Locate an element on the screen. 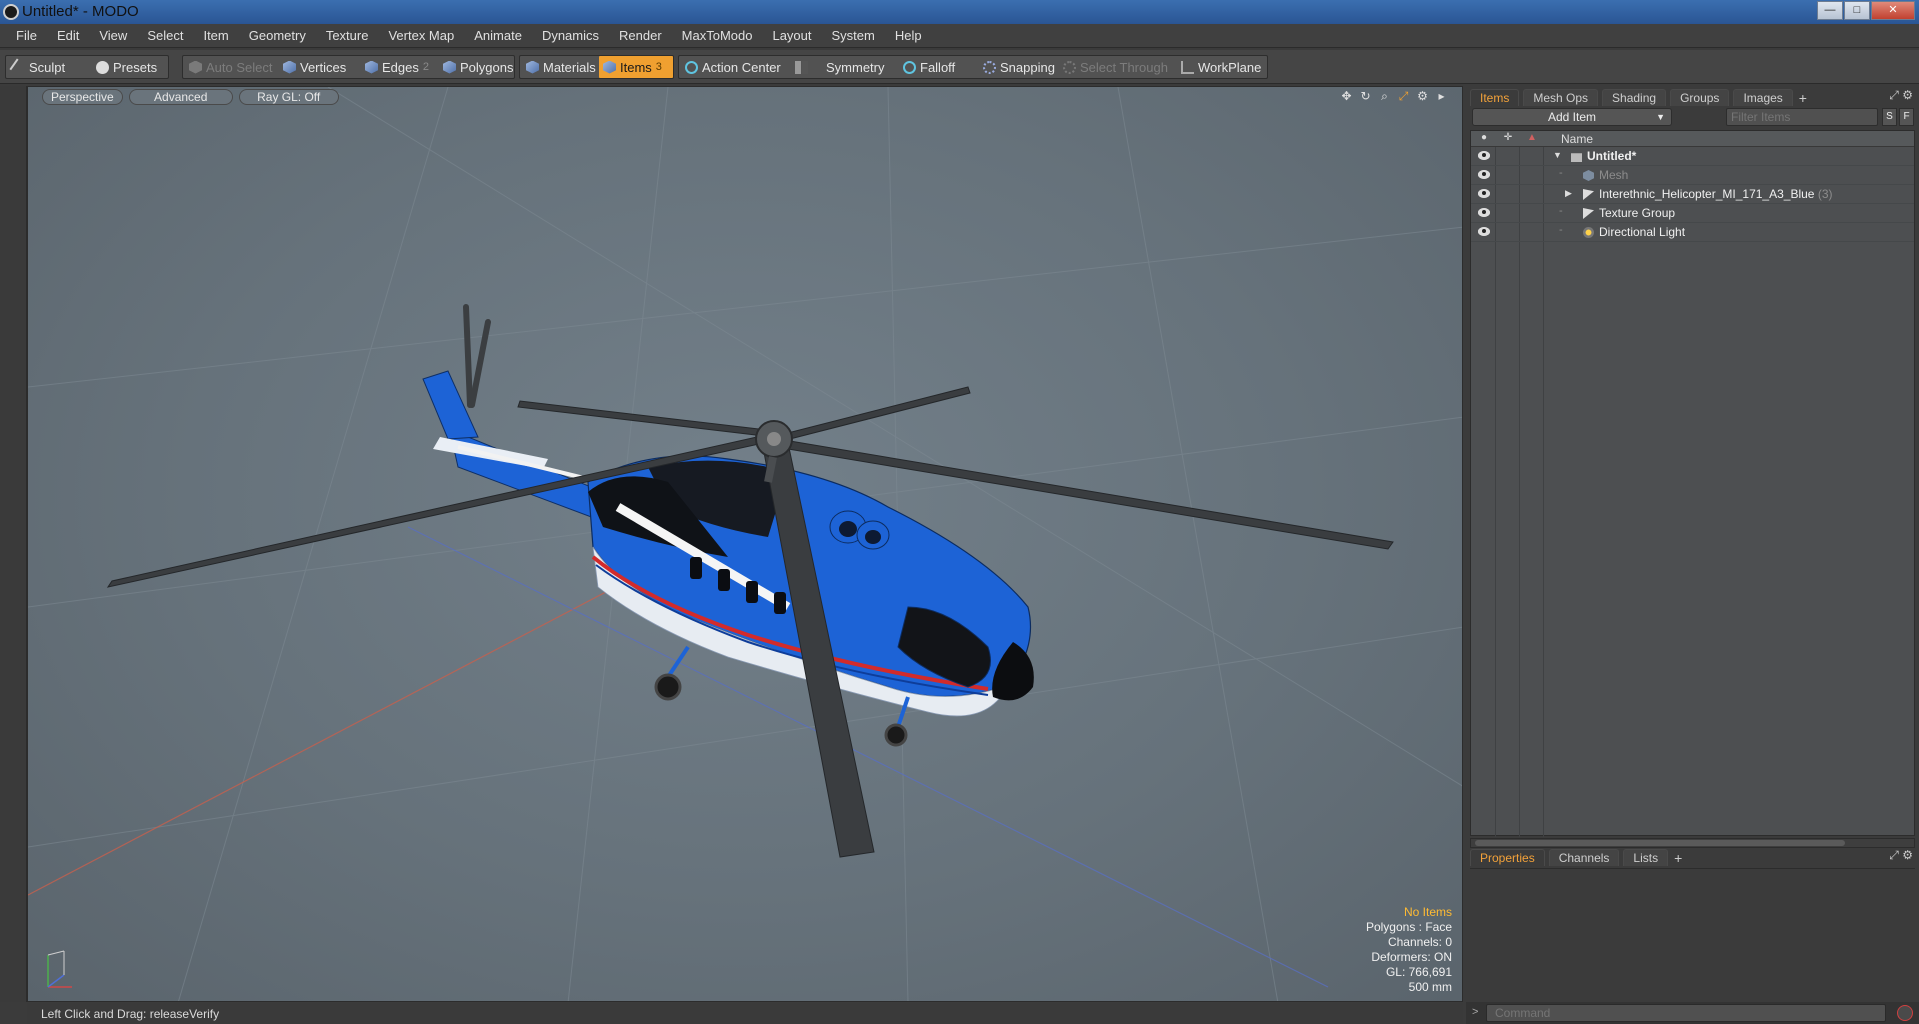 Image resolution: width=1919 pixels, height=1024 pixels. tab-groups: Groups is located at coordinates (1700, 97).